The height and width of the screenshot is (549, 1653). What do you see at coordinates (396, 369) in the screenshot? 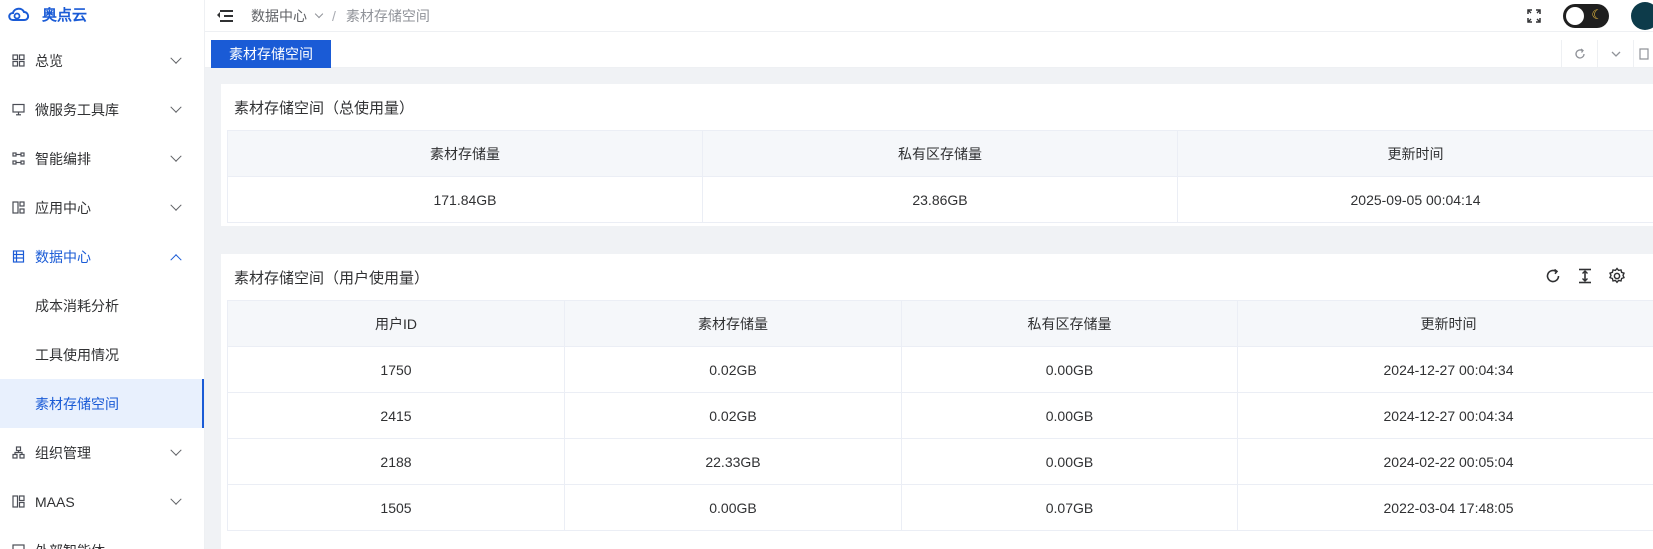
I see `table-cell: 1750` at bounding box center [396, 369].